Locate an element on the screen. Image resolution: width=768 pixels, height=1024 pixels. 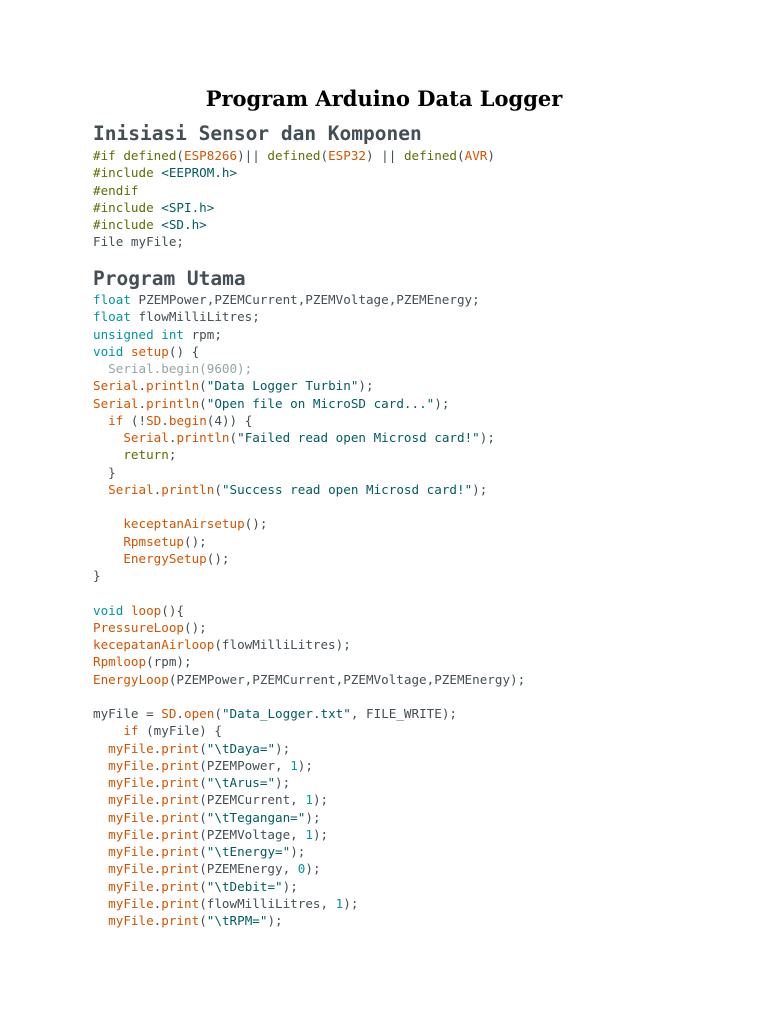
code-token: defined is located at coordinates (430, 155).